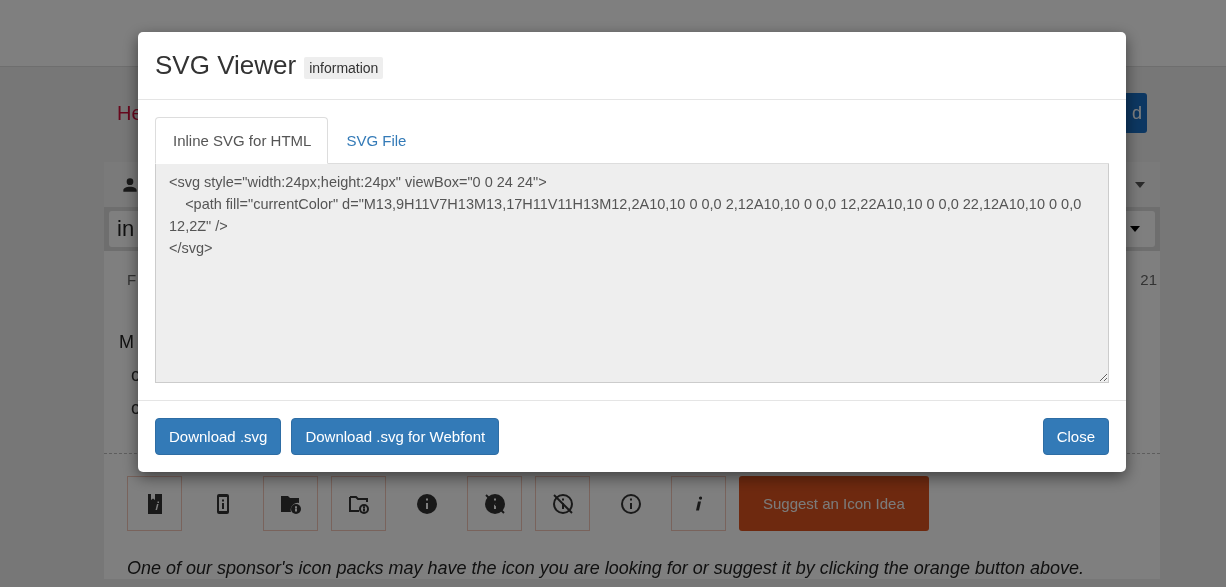 This screenshot has height=587, width=1226. Describe the element at coordinates (226, 65) in the screenshot. I see `modal-title: SVG Viewer` at that location.